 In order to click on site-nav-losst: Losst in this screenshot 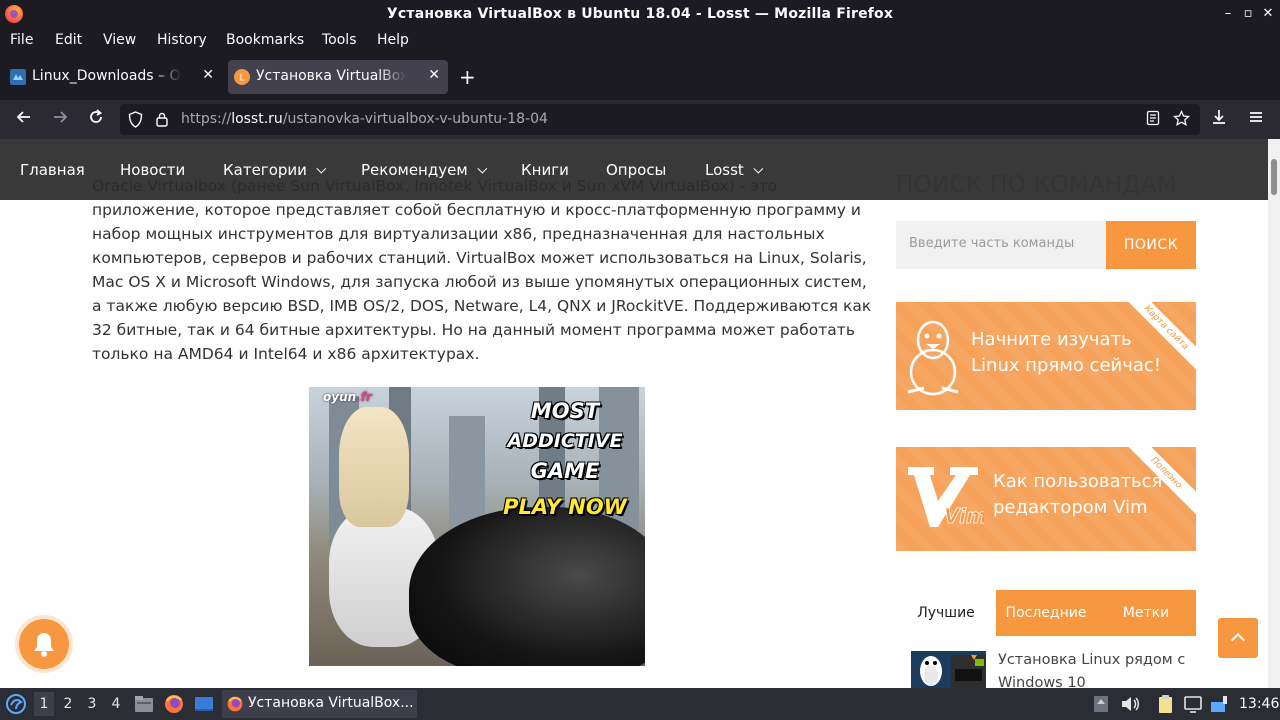, I will do `click(734, 170)`.